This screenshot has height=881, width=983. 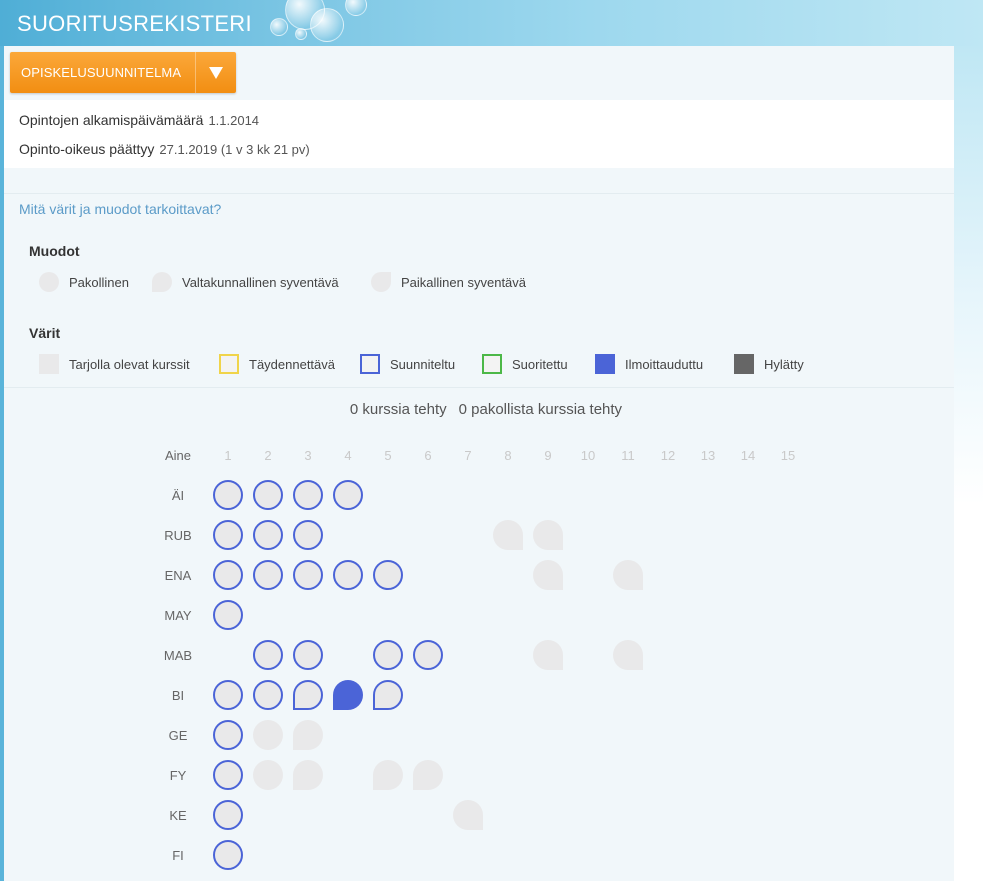 I want to click on legend-help-link: Mitä värit ja muodot tarkoittavat?, so click(x=120, y=209).